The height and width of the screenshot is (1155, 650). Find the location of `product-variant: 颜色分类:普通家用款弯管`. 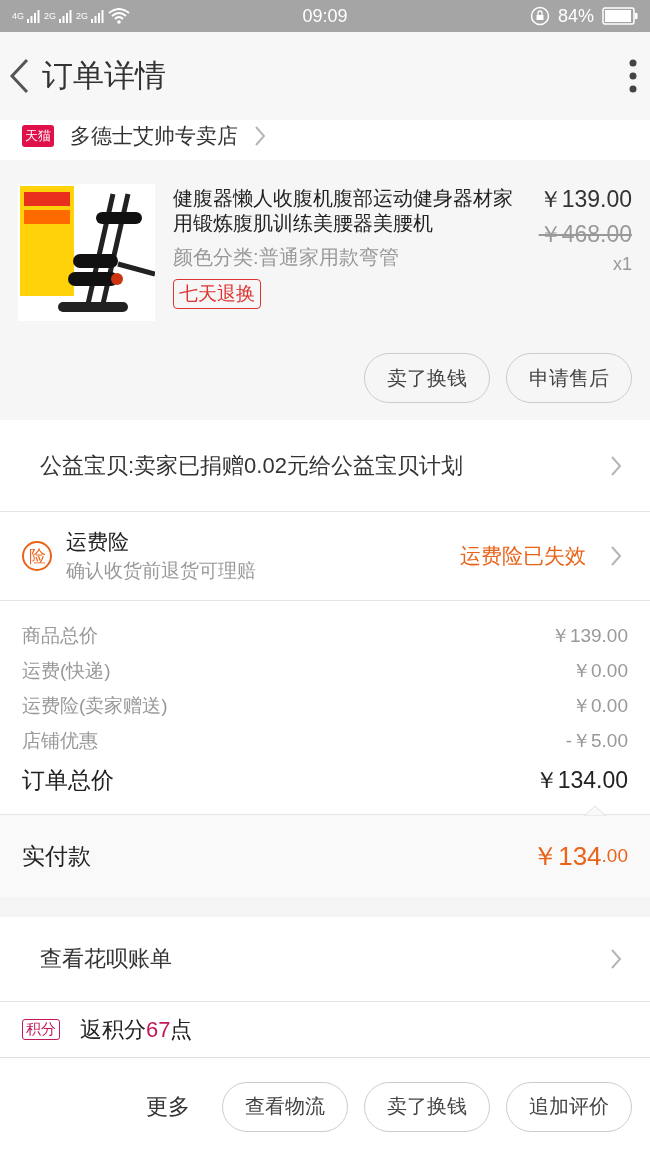

product-variant: 颜色分类:普通家用款弯管 is located at coordinates (286, 257).